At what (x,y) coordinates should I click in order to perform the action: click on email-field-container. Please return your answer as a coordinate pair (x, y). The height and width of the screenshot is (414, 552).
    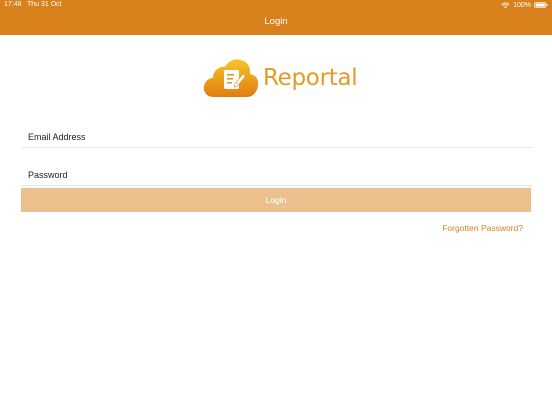
    Looking at the image, I should click on (276, 137).